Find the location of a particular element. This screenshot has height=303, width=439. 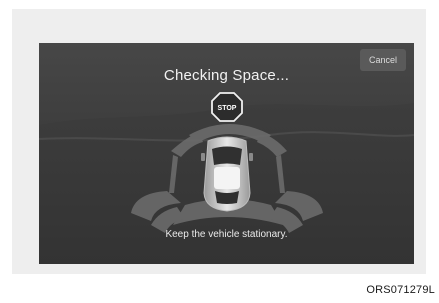

cancel-button: Cancel is located at coordinates (383, 60).